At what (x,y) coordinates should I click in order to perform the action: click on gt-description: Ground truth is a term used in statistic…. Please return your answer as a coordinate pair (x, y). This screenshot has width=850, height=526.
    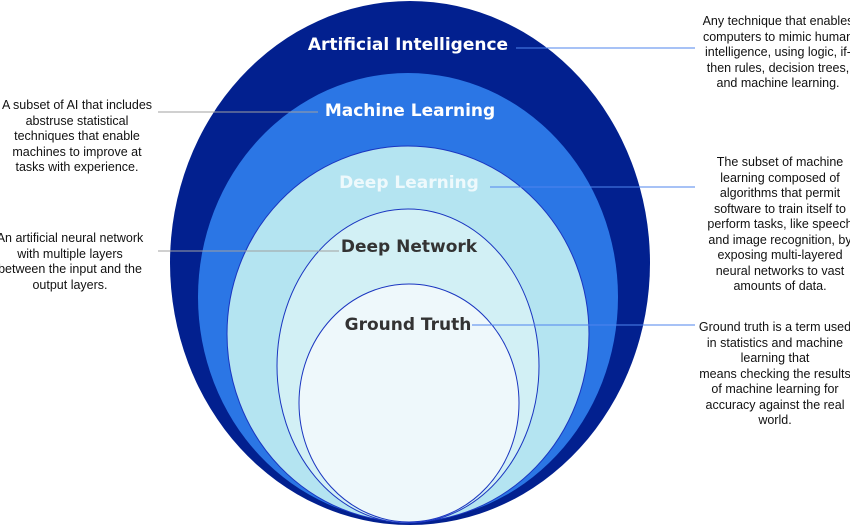
    Looking at the image, I should click on (774, 373).